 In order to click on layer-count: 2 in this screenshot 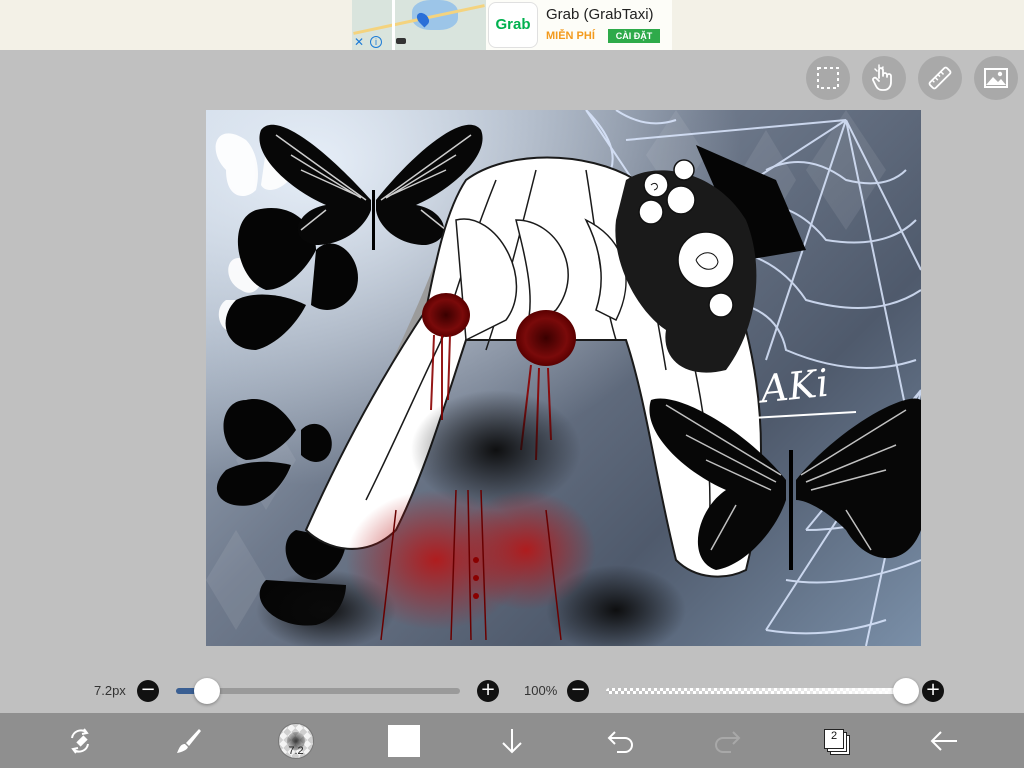, I will do `click(834, 735)`.